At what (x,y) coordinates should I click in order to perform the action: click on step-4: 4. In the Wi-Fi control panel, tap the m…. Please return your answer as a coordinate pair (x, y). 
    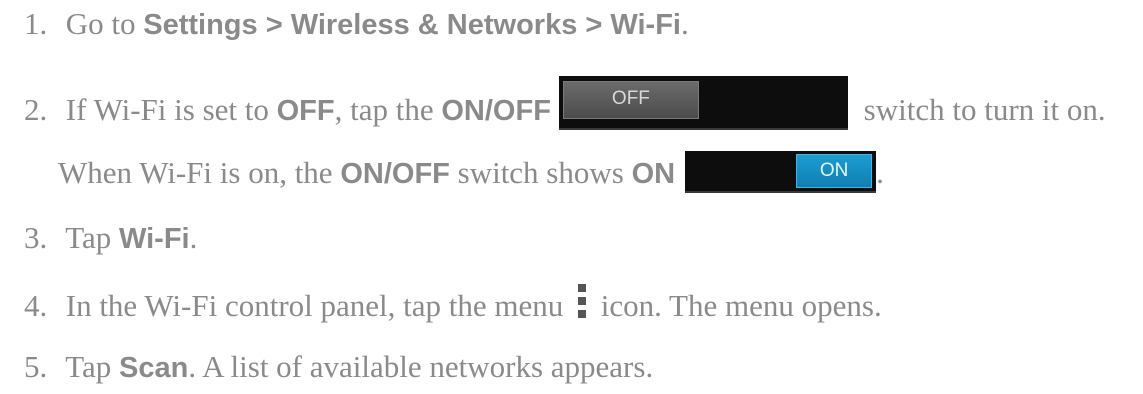
    Looking at the image, I should click on (453, 305).